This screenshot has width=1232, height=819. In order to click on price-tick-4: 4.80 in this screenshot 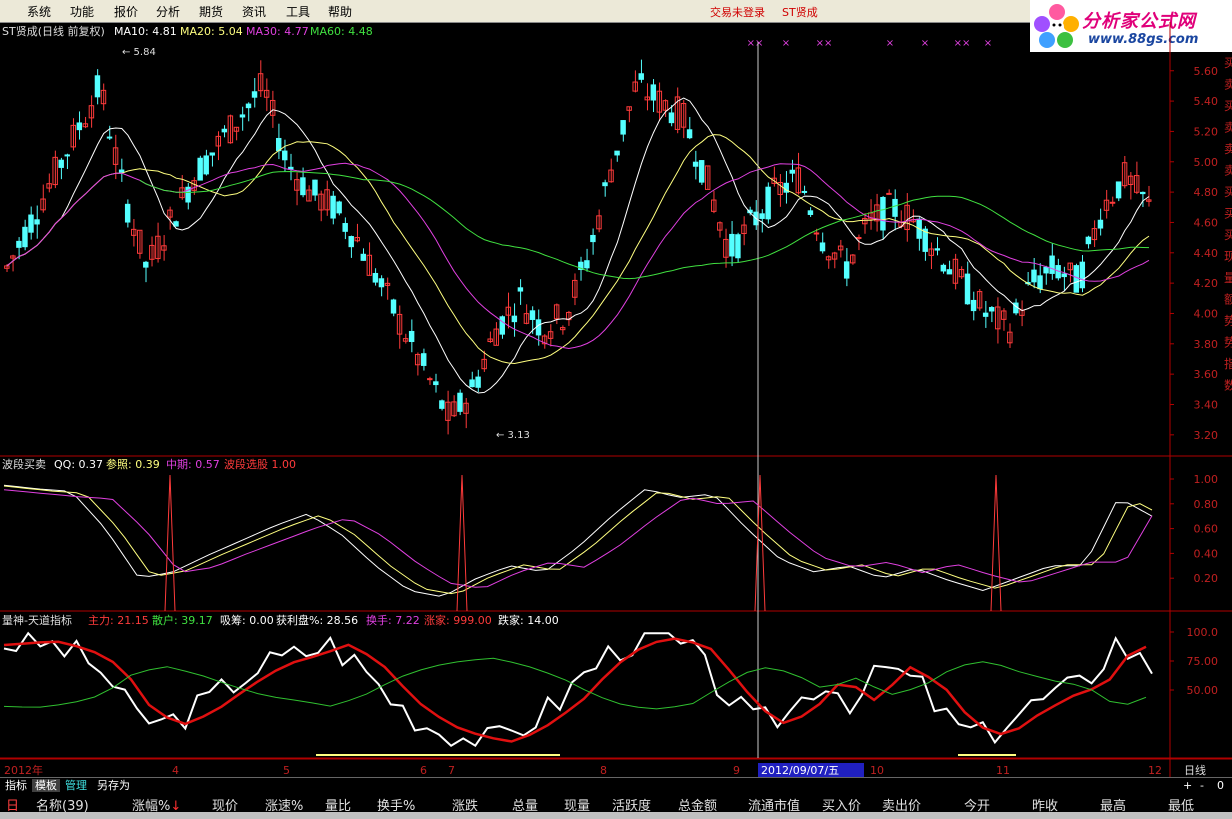, I will do `click(1206, 192)`.